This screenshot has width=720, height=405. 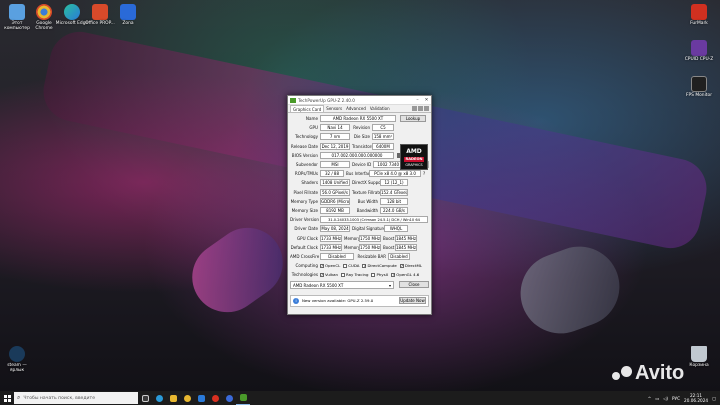 What do you see at coordinates (17, 359) in the screenshot?
I see `desktop-icon-steam: steam — ярлык` at bounding box center [17, 359].